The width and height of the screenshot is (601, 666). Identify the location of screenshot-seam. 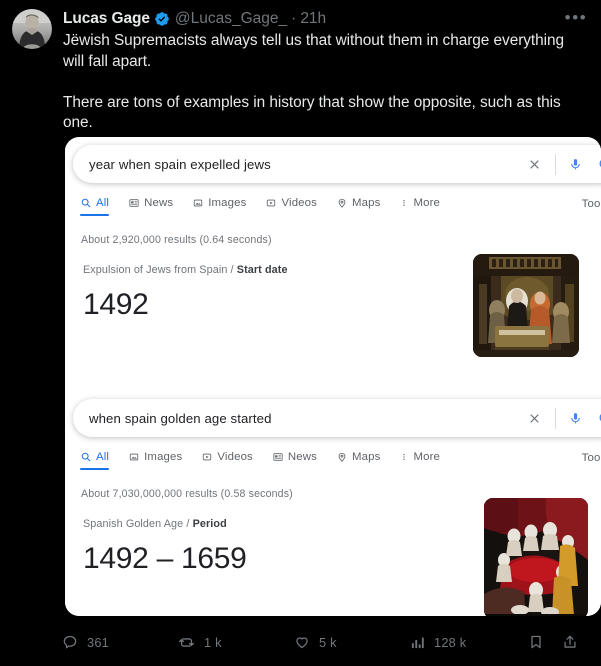
(333, 385).